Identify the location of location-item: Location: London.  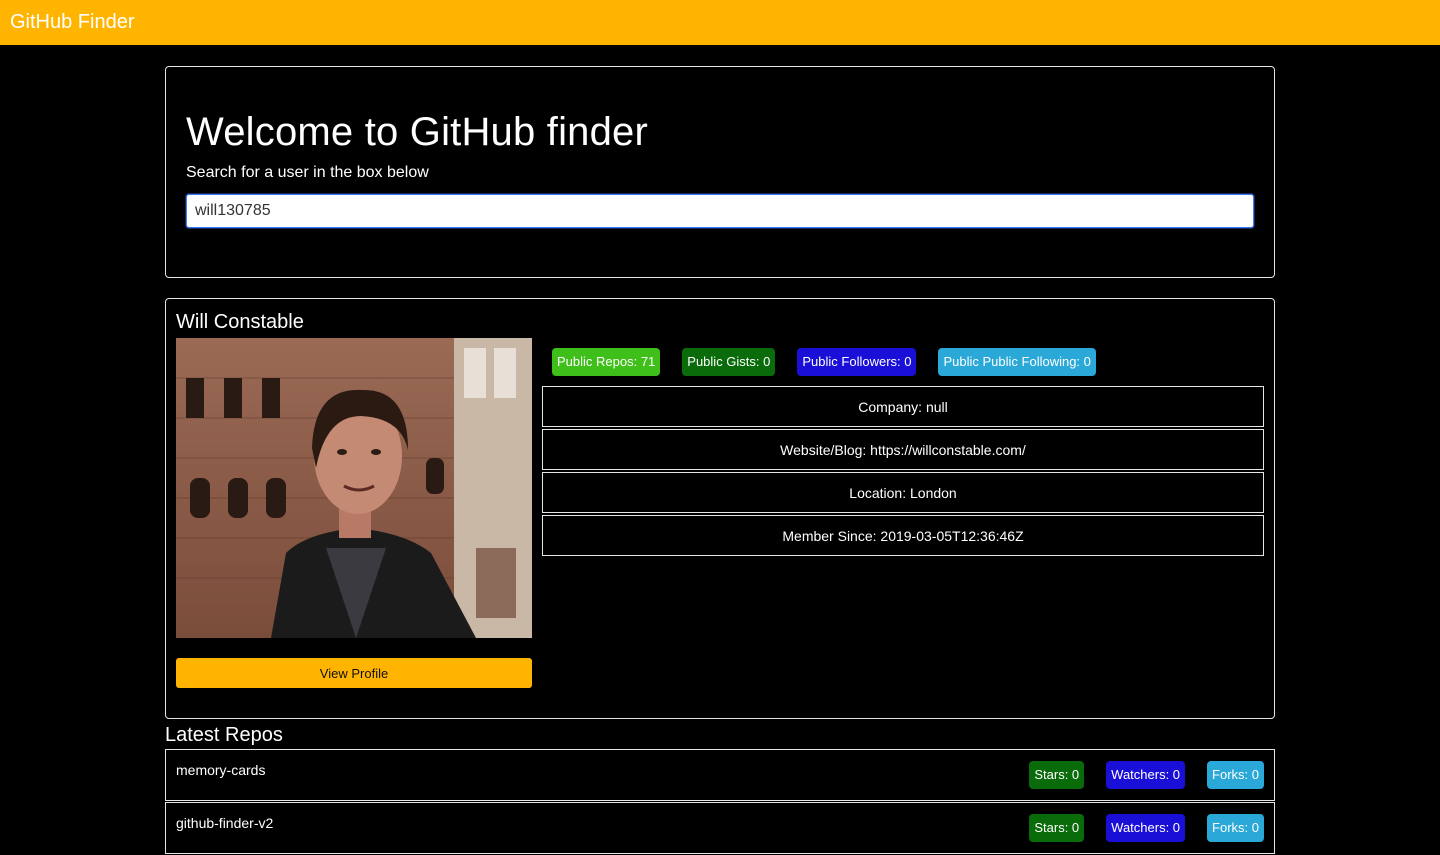
(903, 492).